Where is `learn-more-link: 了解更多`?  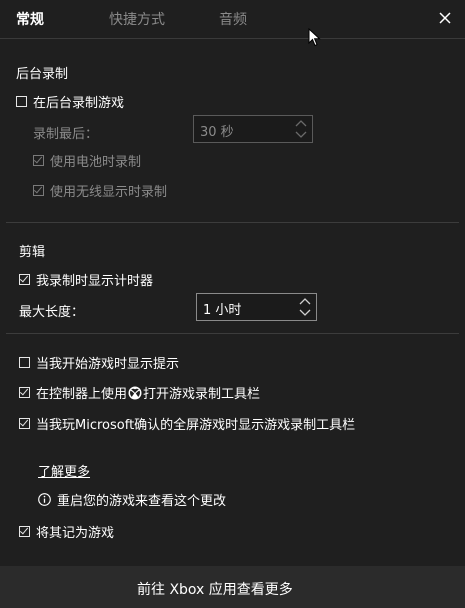
learn-more-link: 了解更多 is located at coordinates (64, 470).